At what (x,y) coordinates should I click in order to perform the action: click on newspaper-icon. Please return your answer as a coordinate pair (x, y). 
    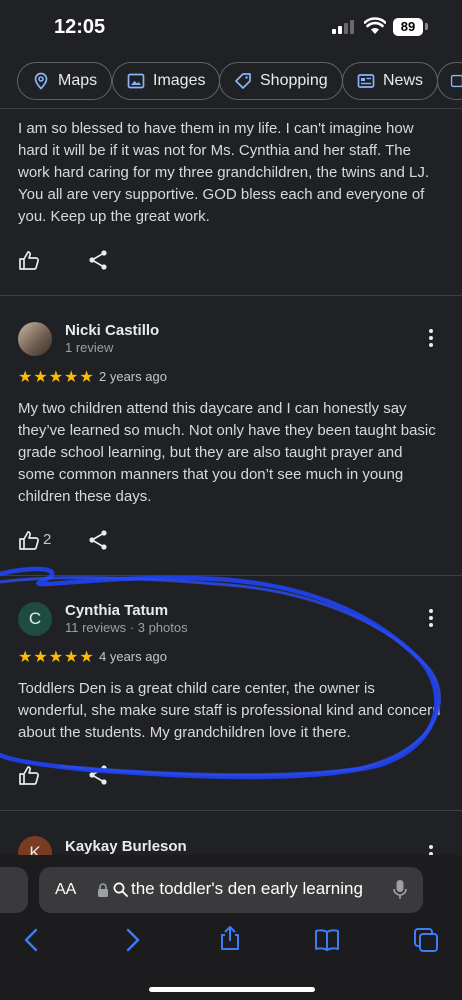
    Looking at the image, I should click on (366, 81).